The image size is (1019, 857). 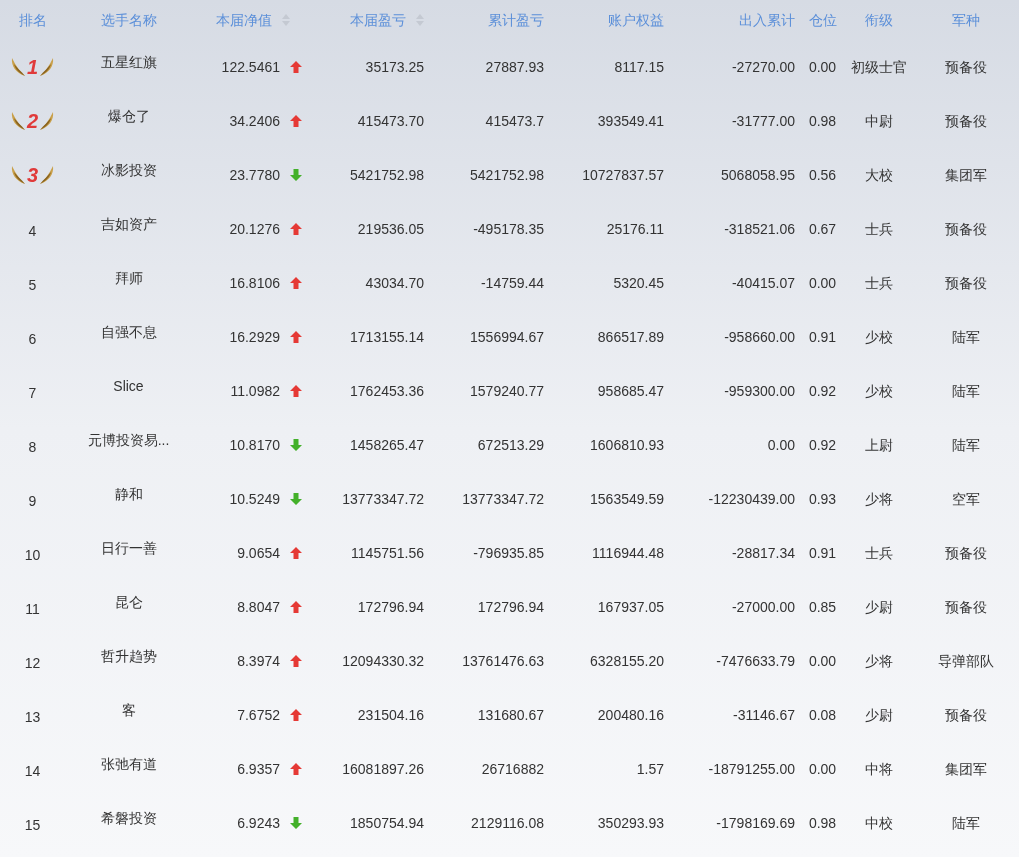 What do you see at coordinates (32, 121) in the screenshot?
I see `medal-badge: 2` at bounding box center [32, 121].